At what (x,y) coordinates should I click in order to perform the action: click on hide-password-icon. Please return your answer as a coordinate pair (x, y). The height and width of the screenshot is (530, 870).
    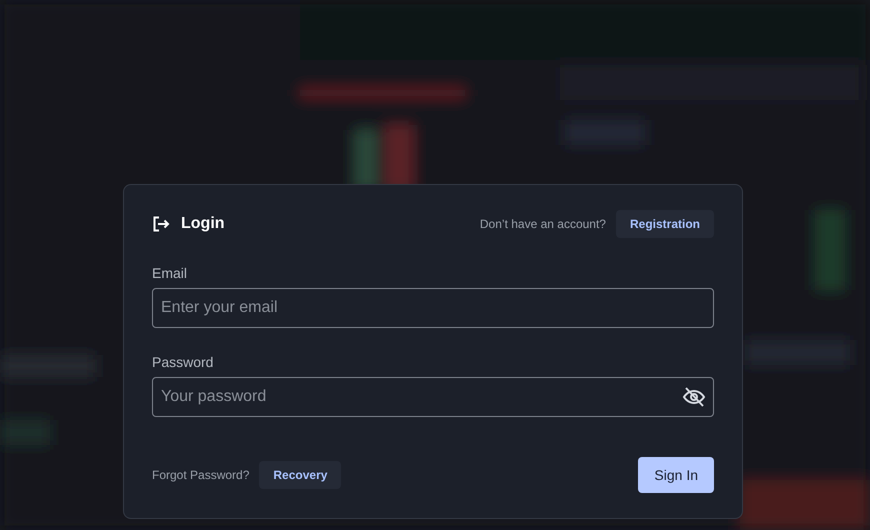
    Looking at the image, I should click on (694, 397).